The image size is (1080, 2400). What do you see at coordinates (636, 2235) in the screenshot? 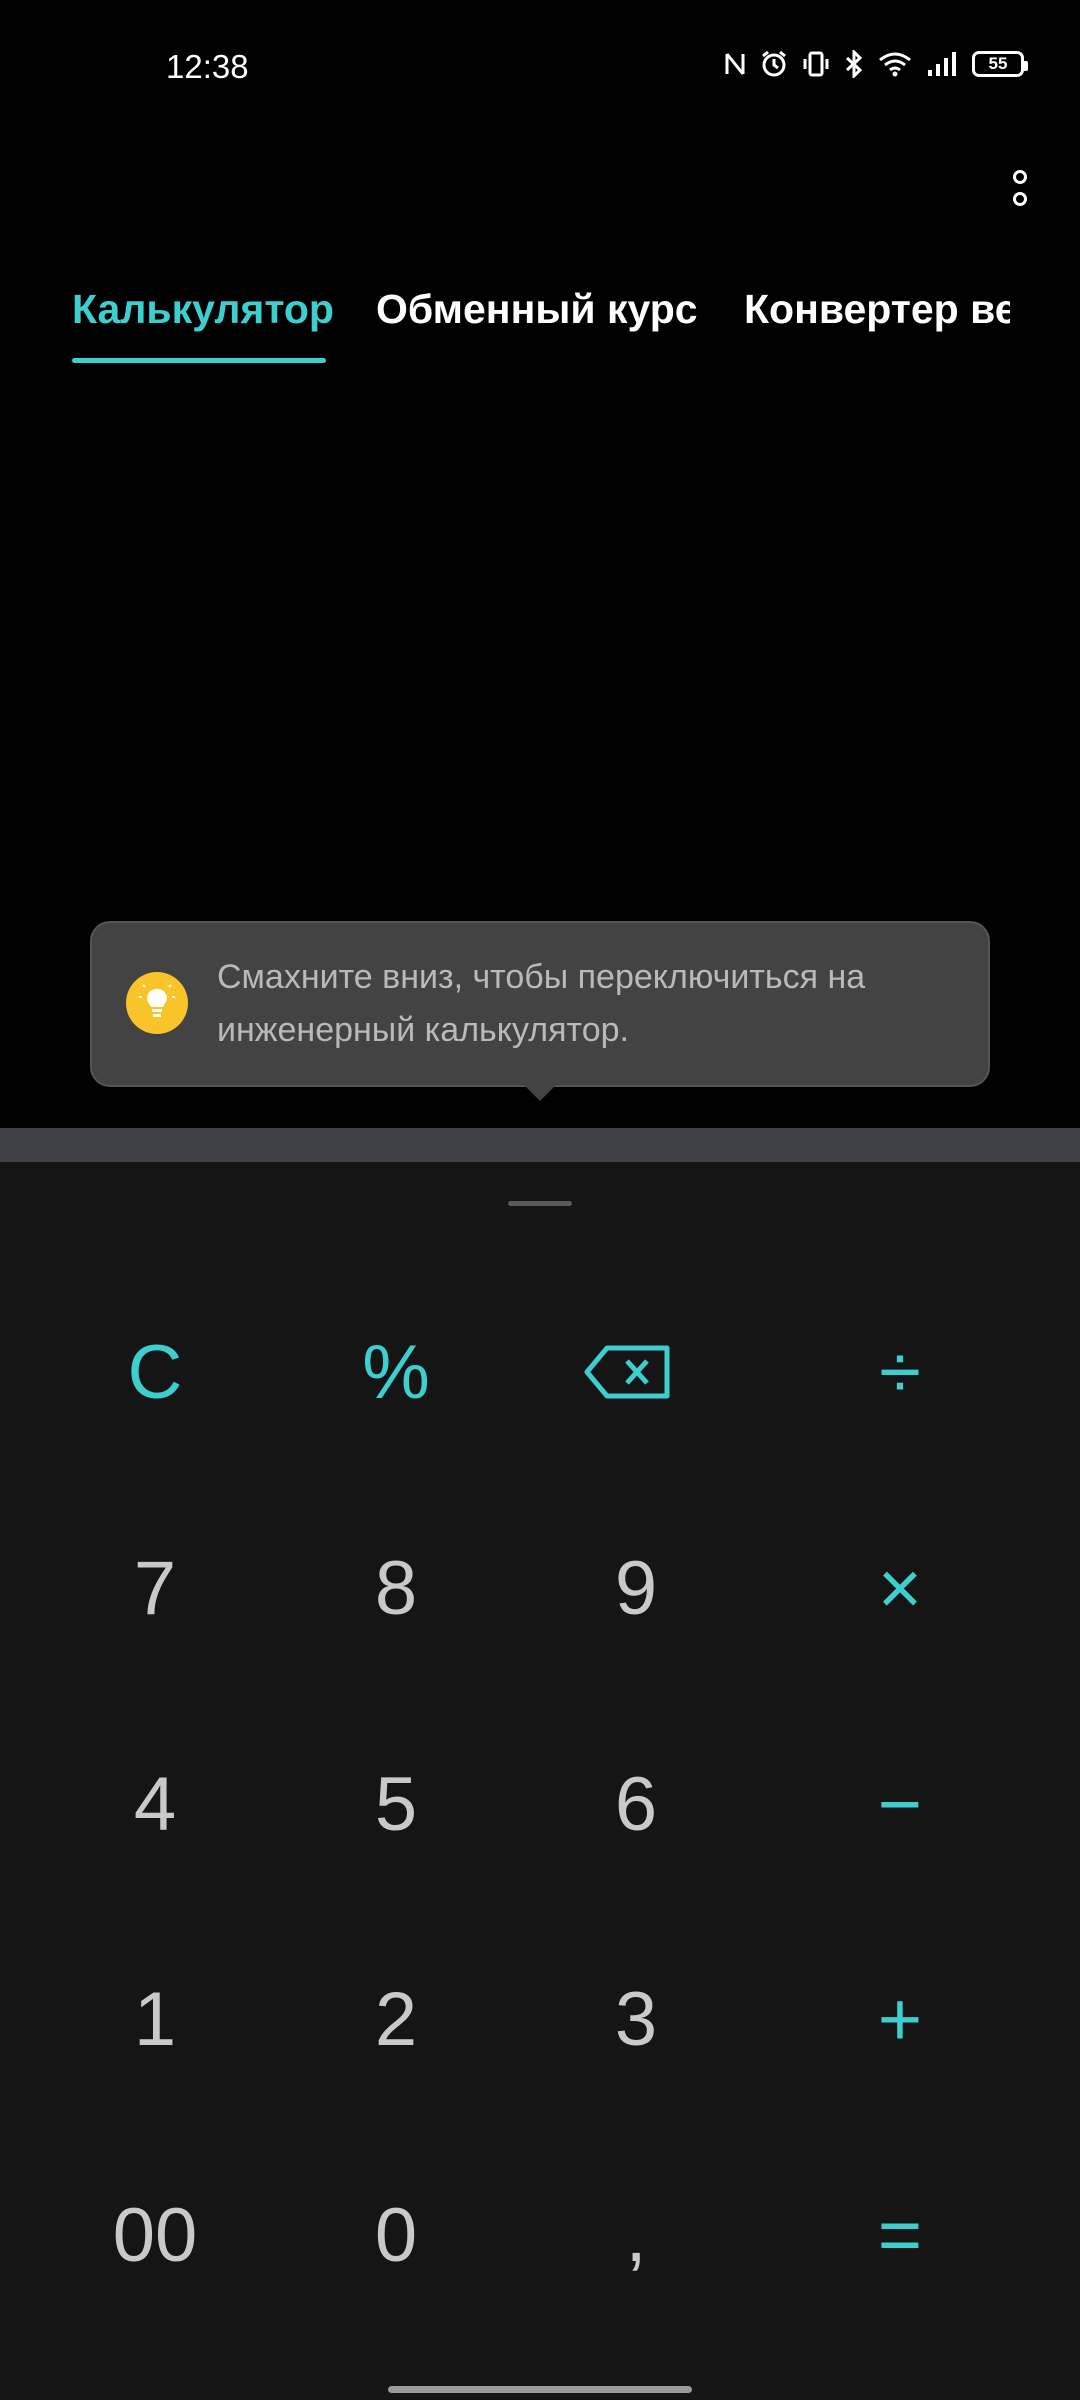
I see `decimal-button: ,` at bounding box center [636, 2235].